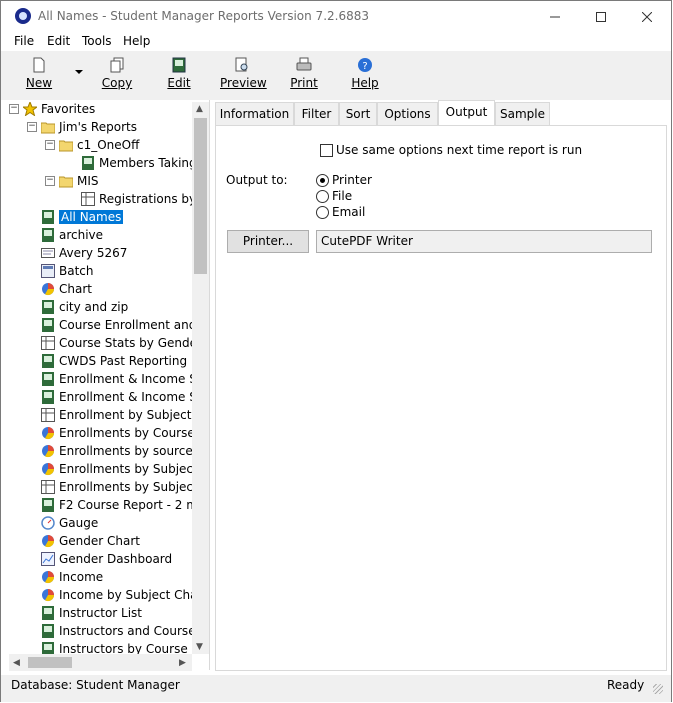 The image size is (673, 703). I want to click on favorites-expander: −, so click(14, 109).